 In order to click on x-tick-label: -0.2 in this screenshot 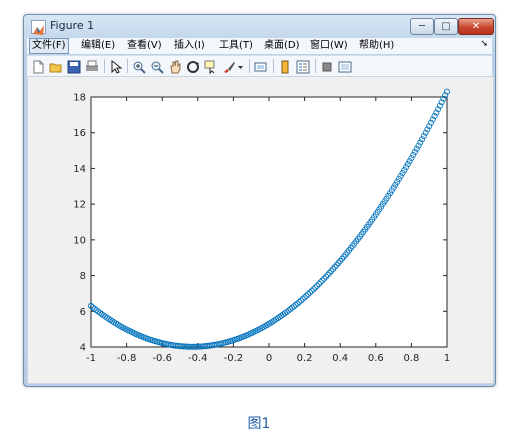, I will do `click(234, 358)`.